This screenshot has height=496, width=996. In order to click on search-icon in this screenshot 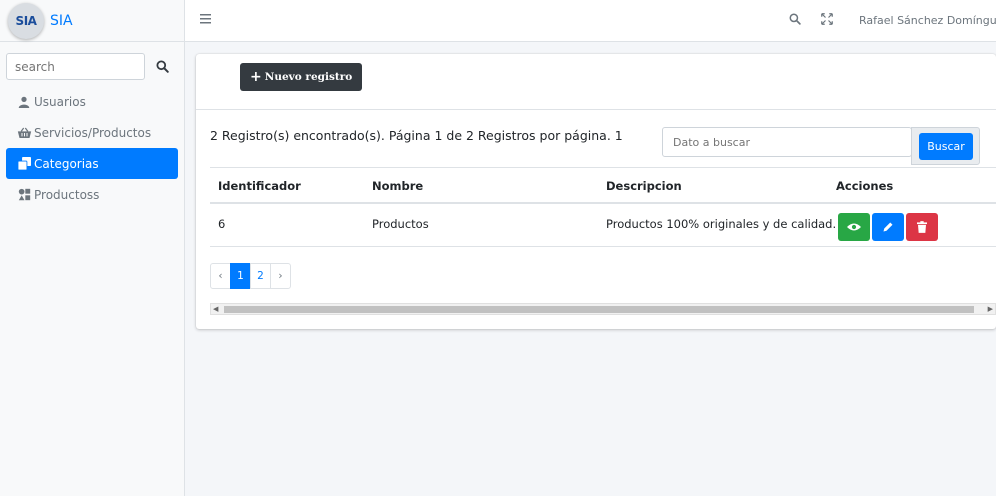, I will do `click(162, 66)`.